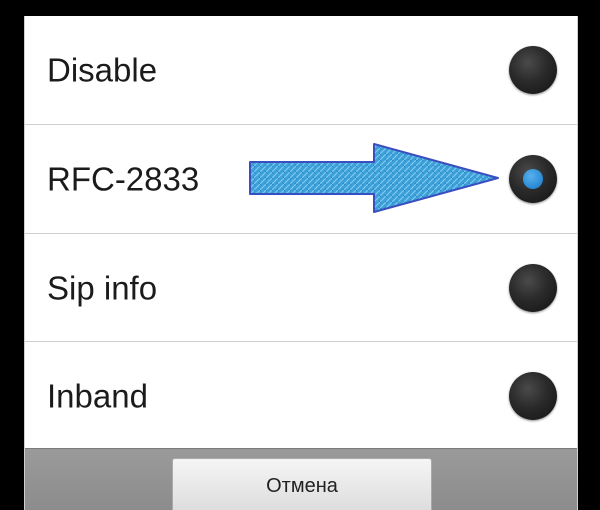 Image resolution: width=600 pixels, height=510 pixels. I want to click on radio-button-selected, so click(533, 179).